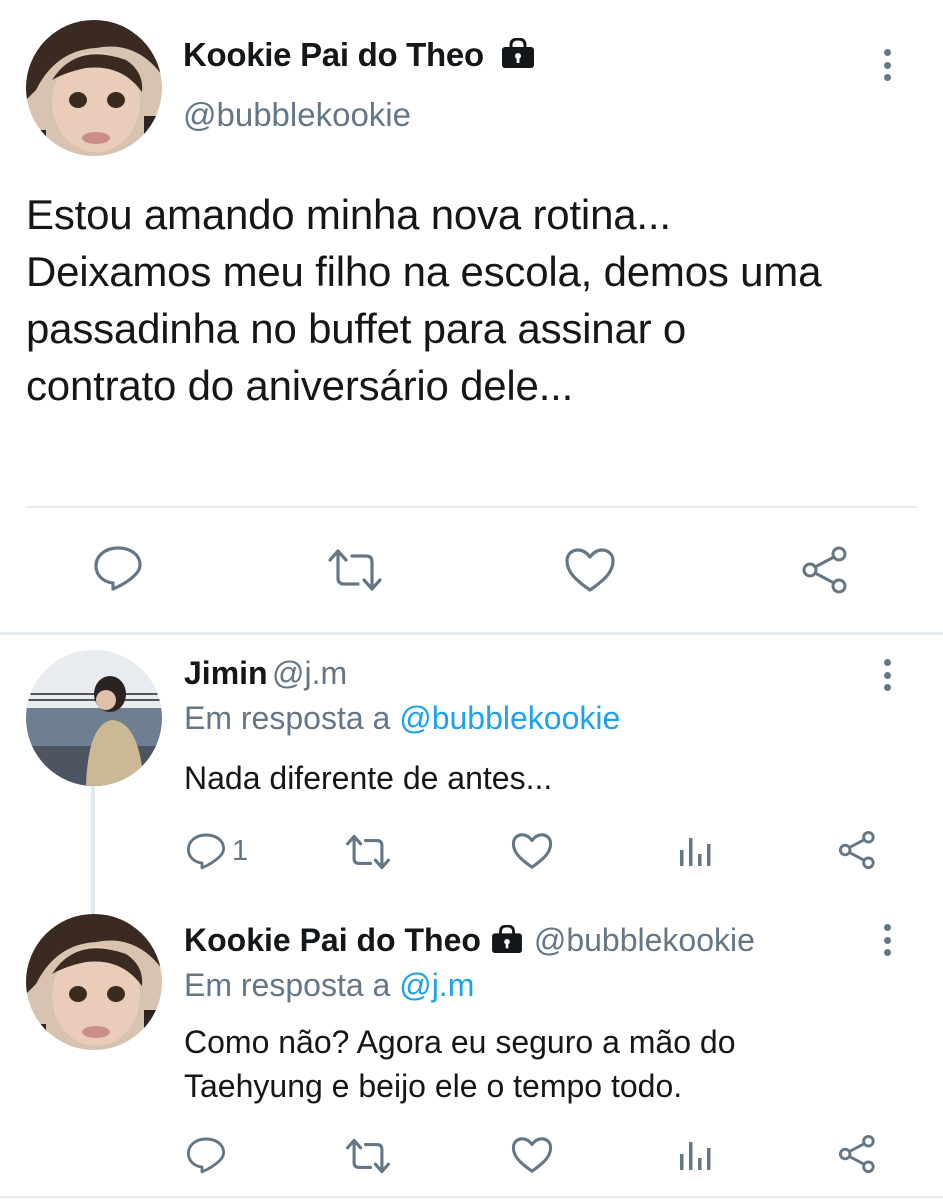 This screenshot has height=1200, width=943. What do you see at coordinates (424, 271) in the screenshot?
I see `tweet-text-line: Deixamos meu filho na escola, demos uma` at bounding box center [424, 271].